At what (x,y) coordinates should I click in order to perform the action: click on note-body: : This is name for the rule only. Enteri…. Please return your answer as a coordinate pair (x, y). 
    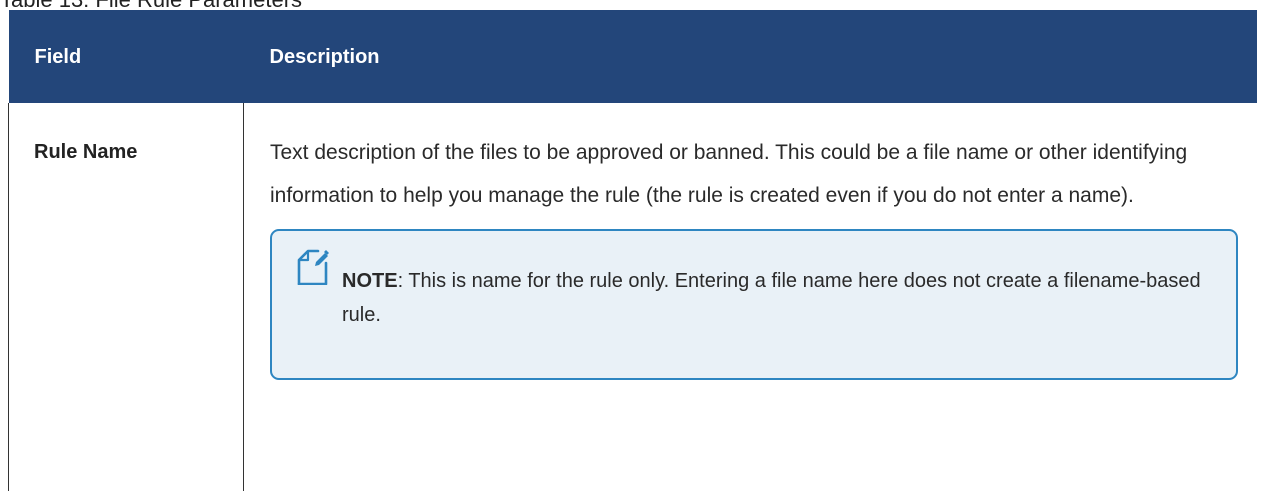
    Looking at the image, I should click on (771, 298).